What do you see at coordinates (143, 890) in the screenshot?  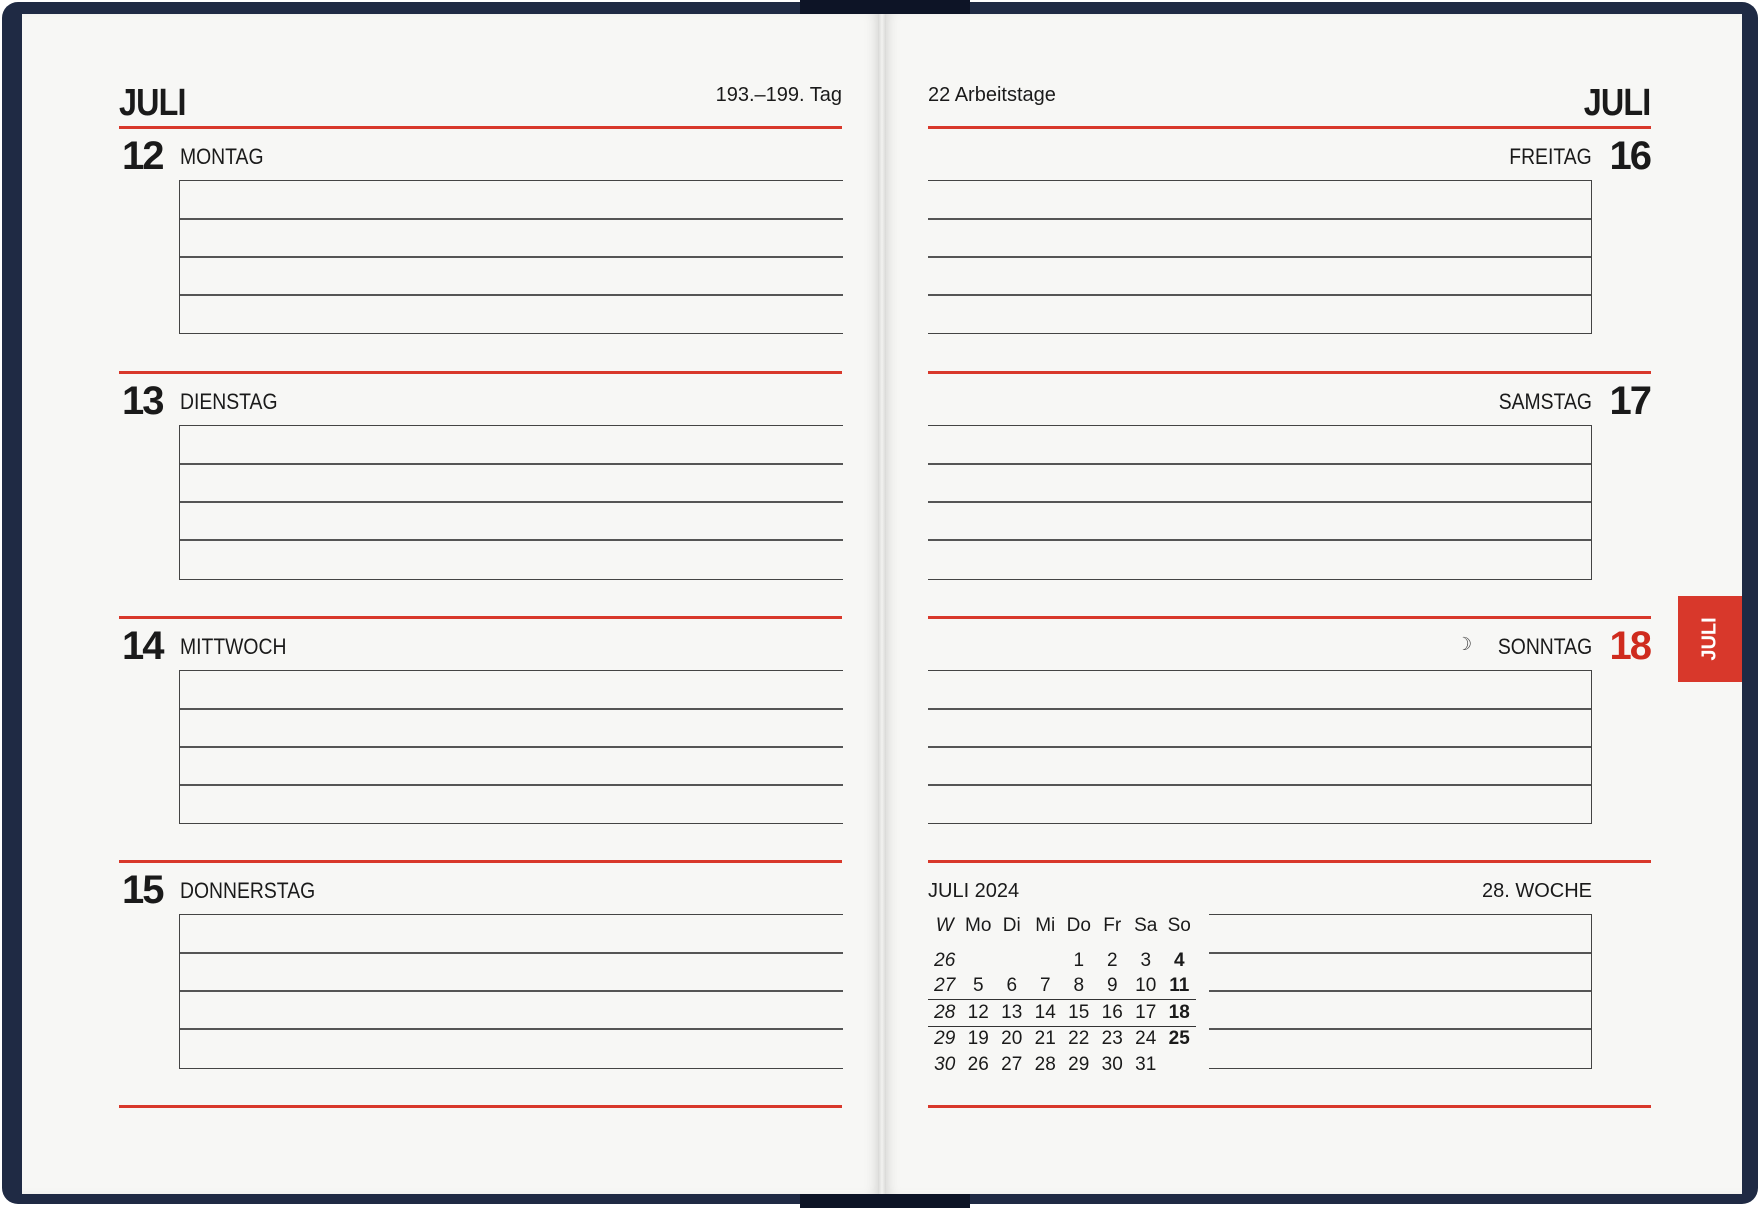 I see `day-number: 15` at bounding box center [143, 890].